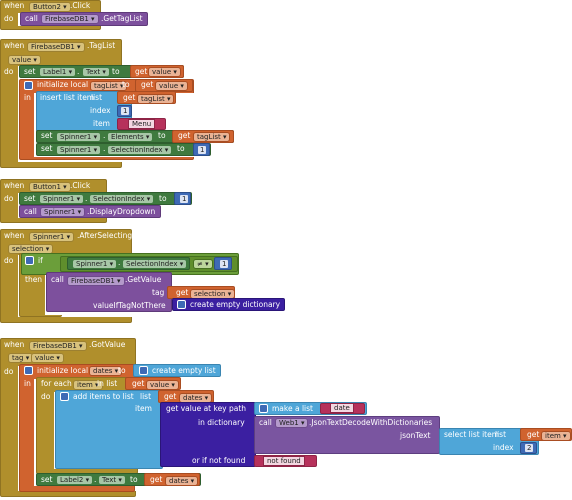  I want to click on item-label: item, so click(101, 123).